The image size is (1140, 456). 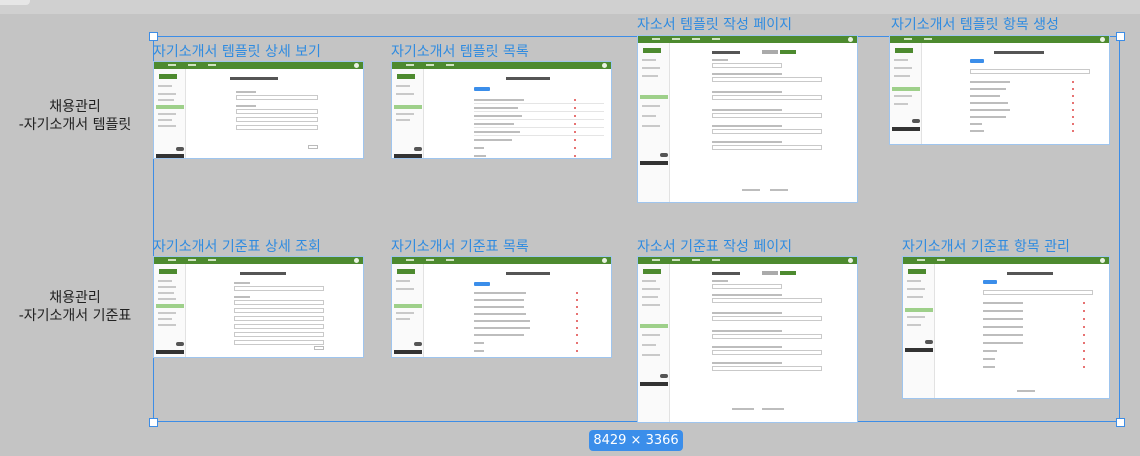 I want to click on thumb-sidebar, so click(x=170, y=113).